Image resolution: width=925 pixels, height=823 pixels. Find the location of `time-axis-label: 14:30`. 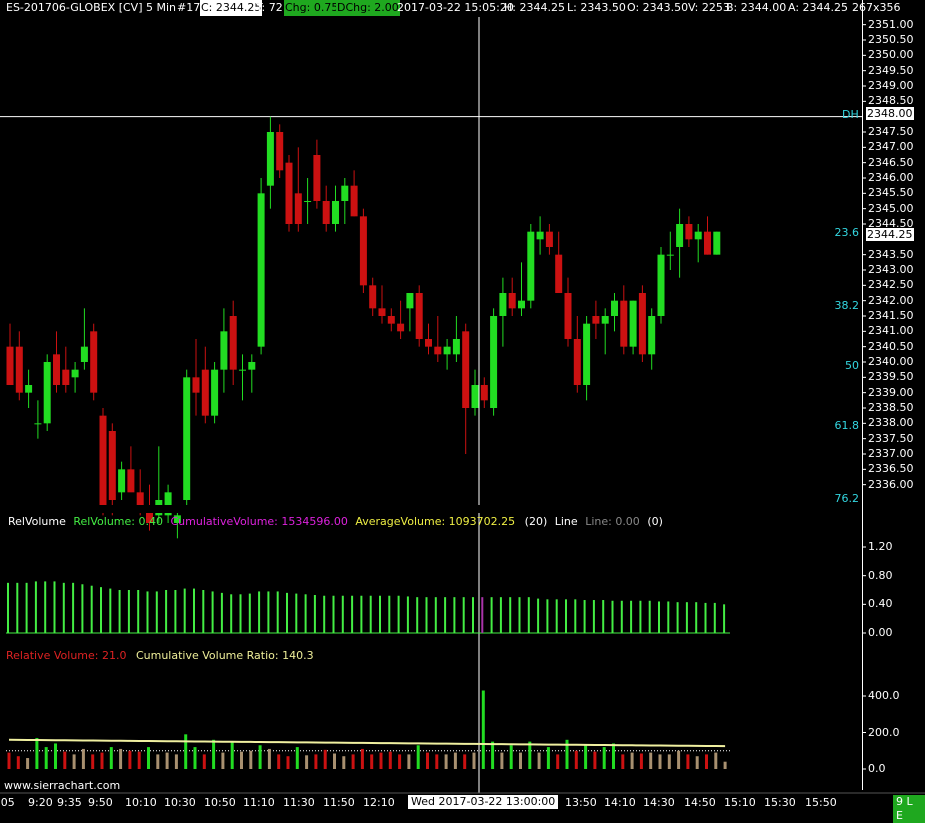

time-axis-label: 14:30 is located at coordinates (659, 802).